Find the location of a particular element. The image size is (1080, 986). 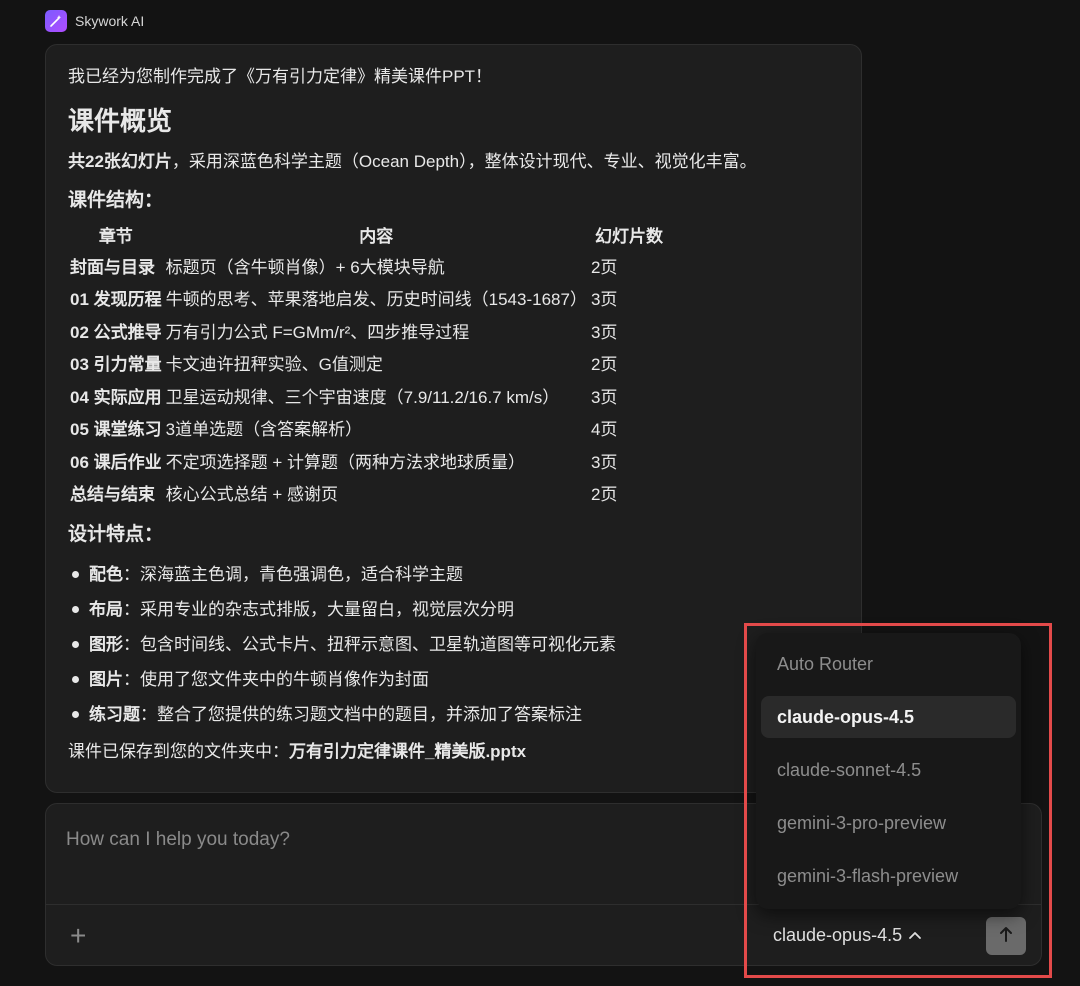

content-cell: 卫星运动规律、三个宇宙速度（7.9/11.2/16.7 km/s） is located at coordinates (362, 397).